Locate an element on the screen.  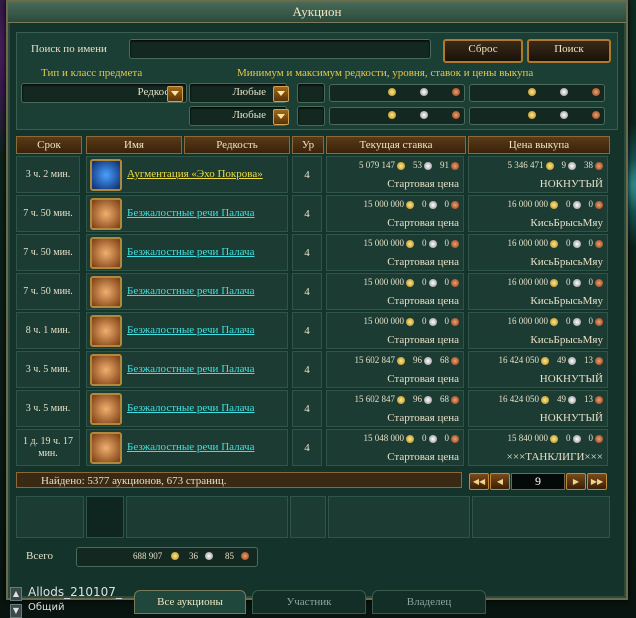
status-bar: Найдено: 5377 аукционов, 673 страниц. is located at coordinates (239, 480).